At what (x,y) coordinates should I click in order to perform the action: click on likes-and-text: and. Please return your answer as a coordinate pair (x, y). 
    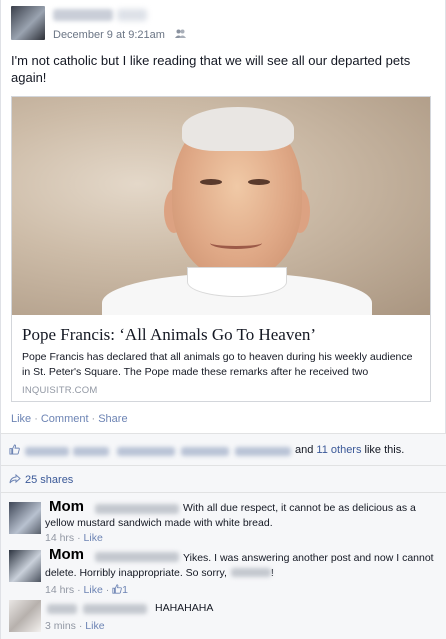
    Looking at the image, I should click on (304, 450).